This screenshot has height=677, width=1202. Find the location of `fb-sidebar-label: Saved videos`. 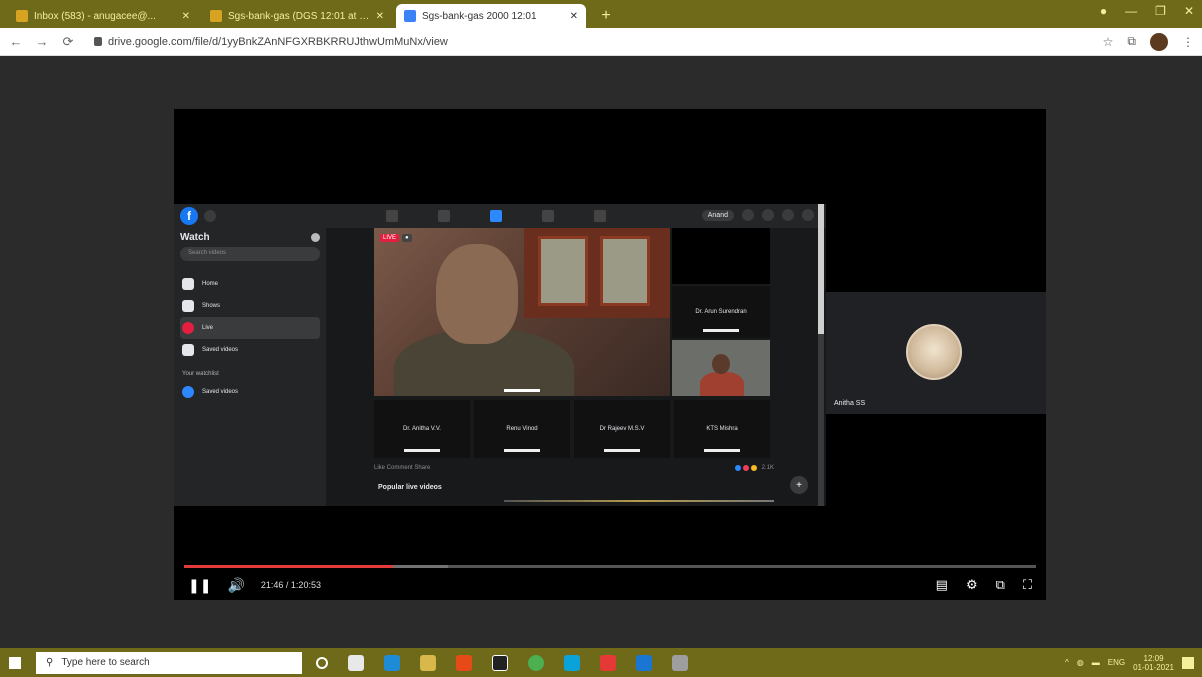

fb-sidebar-label: Saved videos is located at coordinates (220, 350).